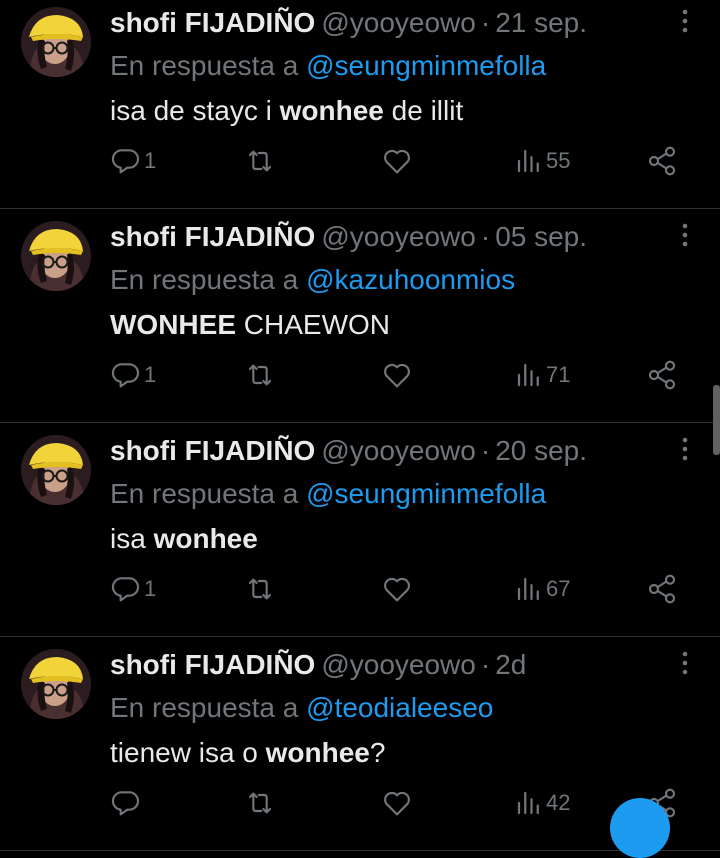 The height and width of the screenshot is (858, 720). What do you see at coordinates (195, 110) in the screenshot?
I see `tweet-text-segment: isa de stayc i` at bounding box center [195, 110].